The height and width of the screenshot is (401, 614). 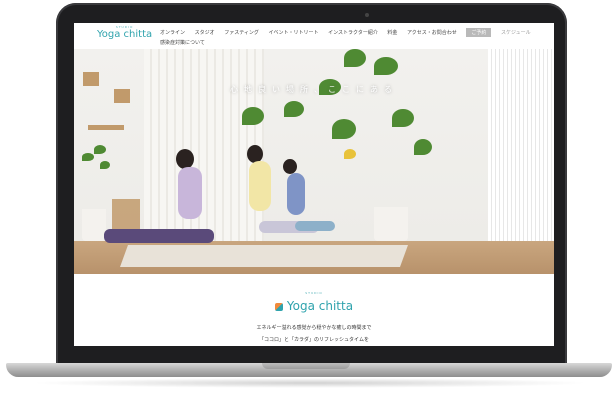 What do you see at coordinates (182, 42) in the screenshot?
I see `nav-item-infection-control: 感染症対策について` at bounding box center [182, 42].